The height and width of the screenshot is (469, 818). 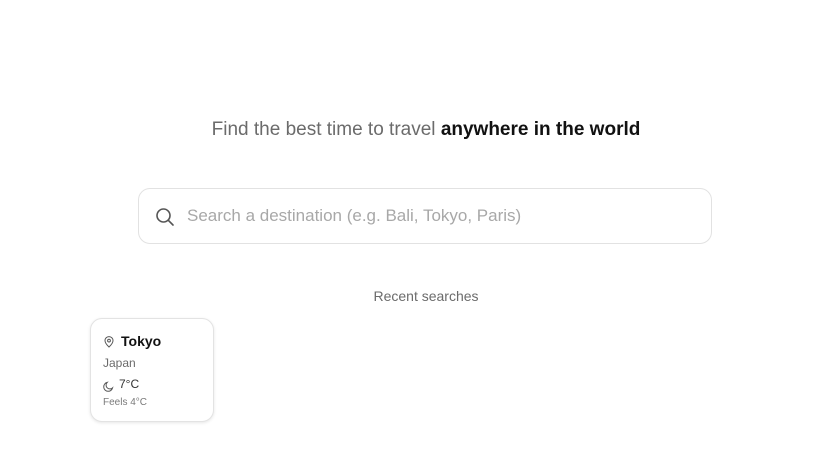 I want to click on headline-emphasis: anywhere in the world, so click(x=540, y=129).